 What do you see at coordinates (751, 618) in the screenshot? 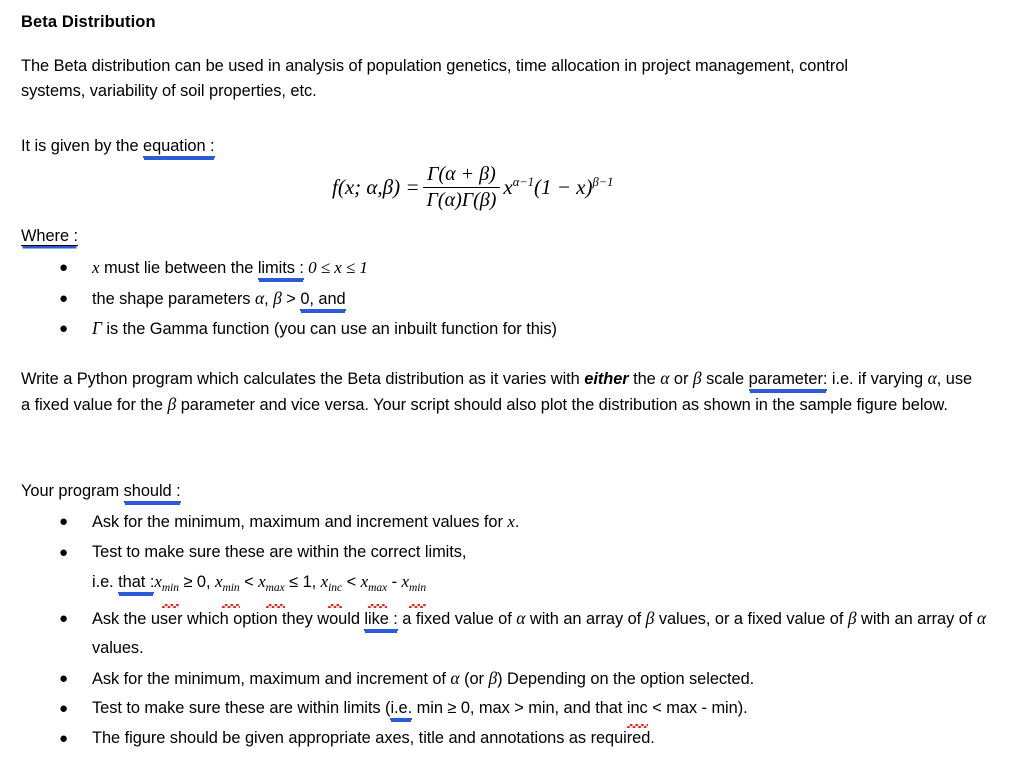
I see `bullet-mid-3: values, or a fixed value of` at bounding box center [751, 618].